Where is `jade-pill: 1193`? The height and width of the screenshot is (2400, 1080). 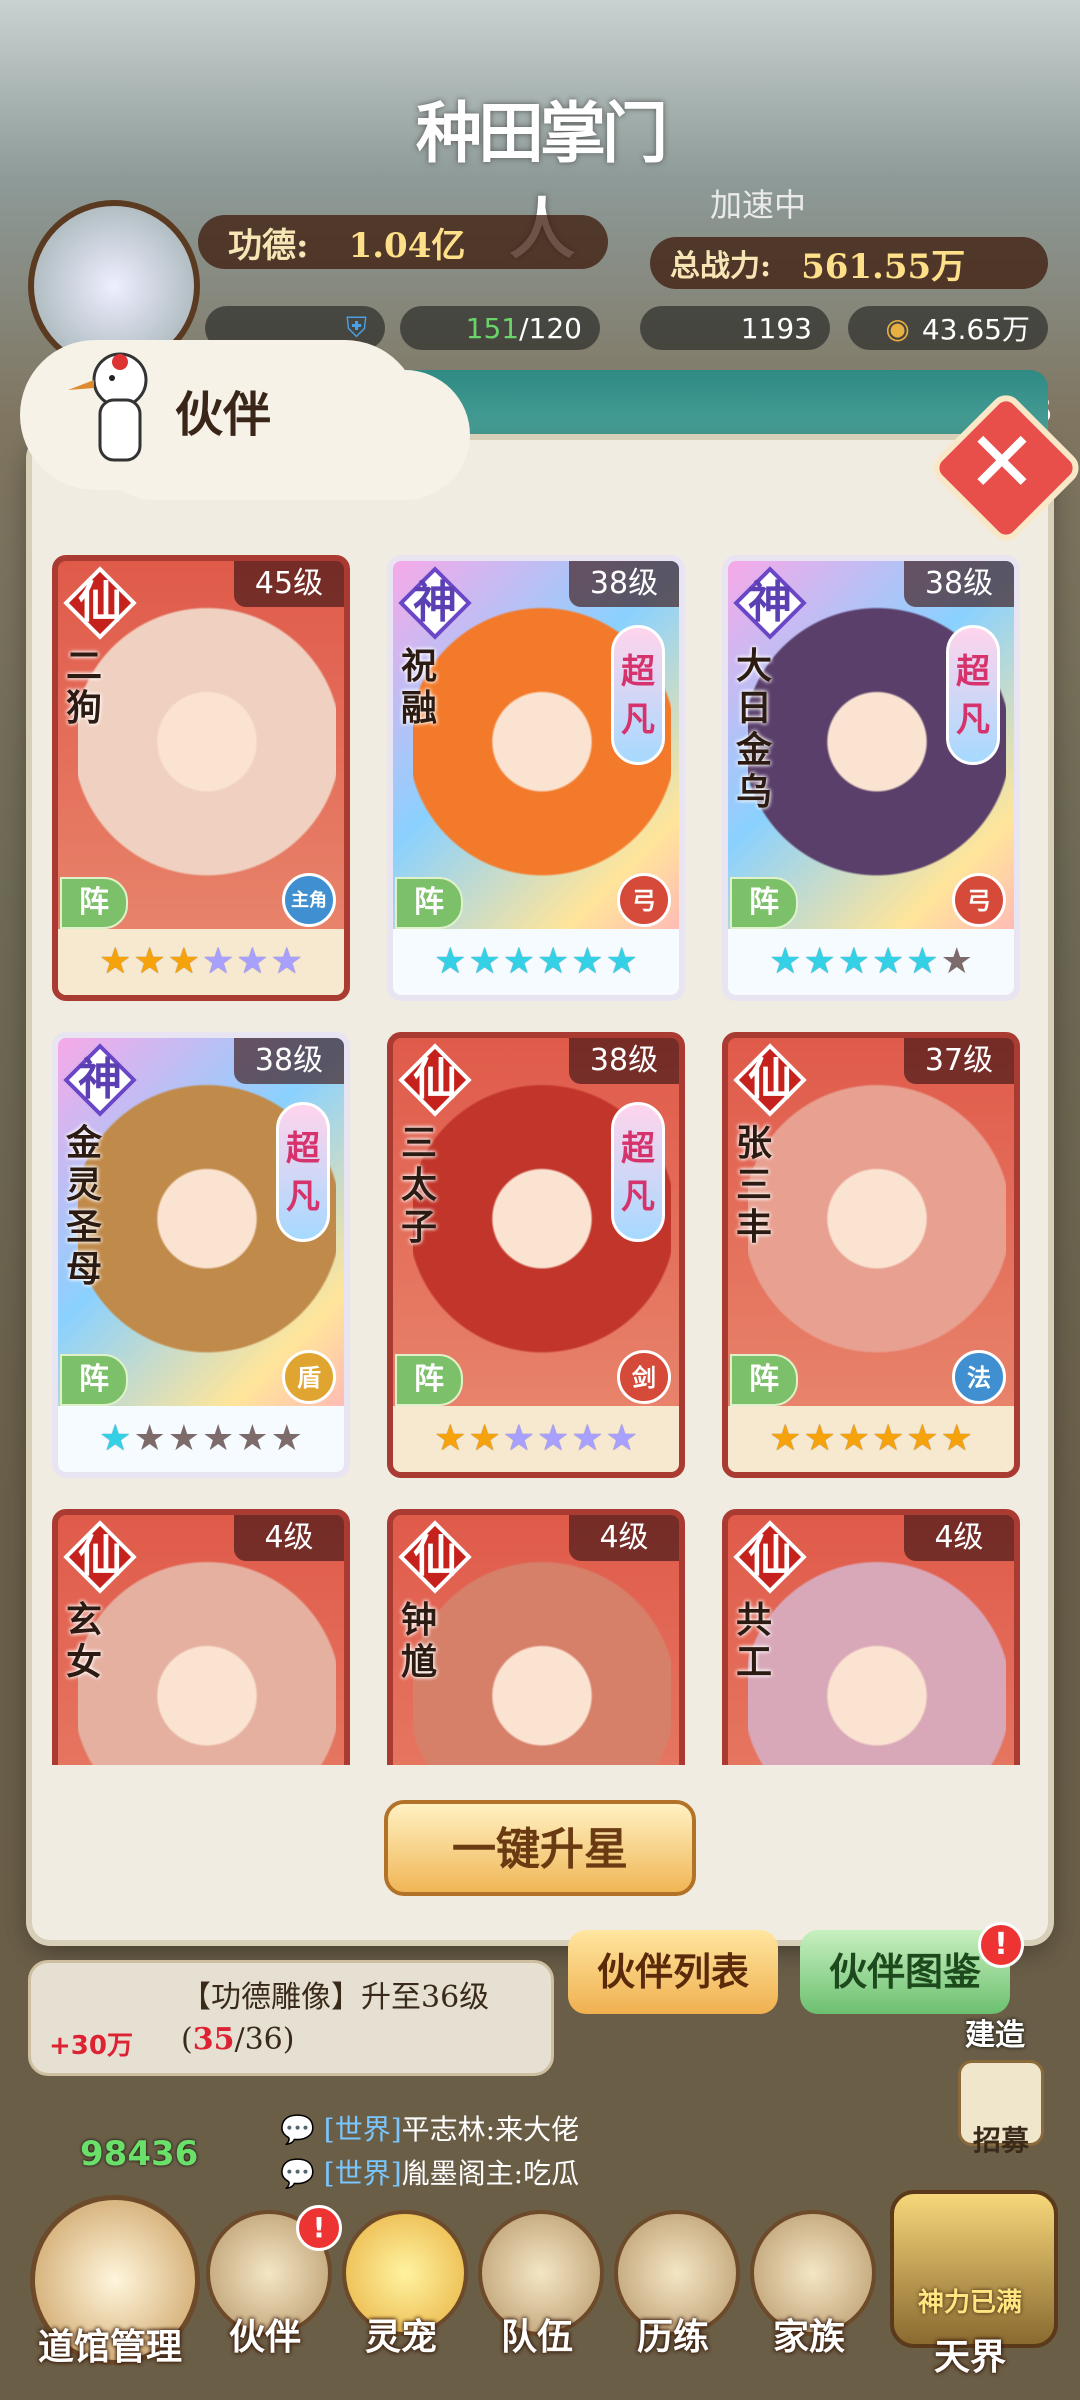 jade-pill: 1193 is located at coordinates (735, 328).